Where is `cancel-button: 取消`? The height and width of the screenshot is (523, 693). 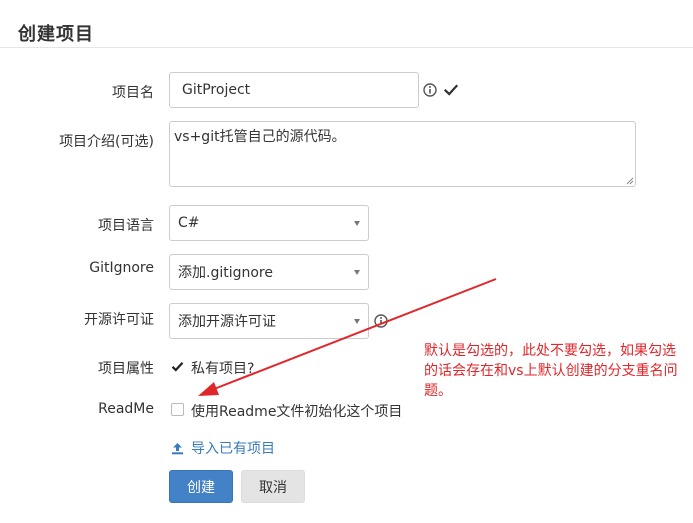
cancel-button: 取消 is located at coordinates (273, 486).